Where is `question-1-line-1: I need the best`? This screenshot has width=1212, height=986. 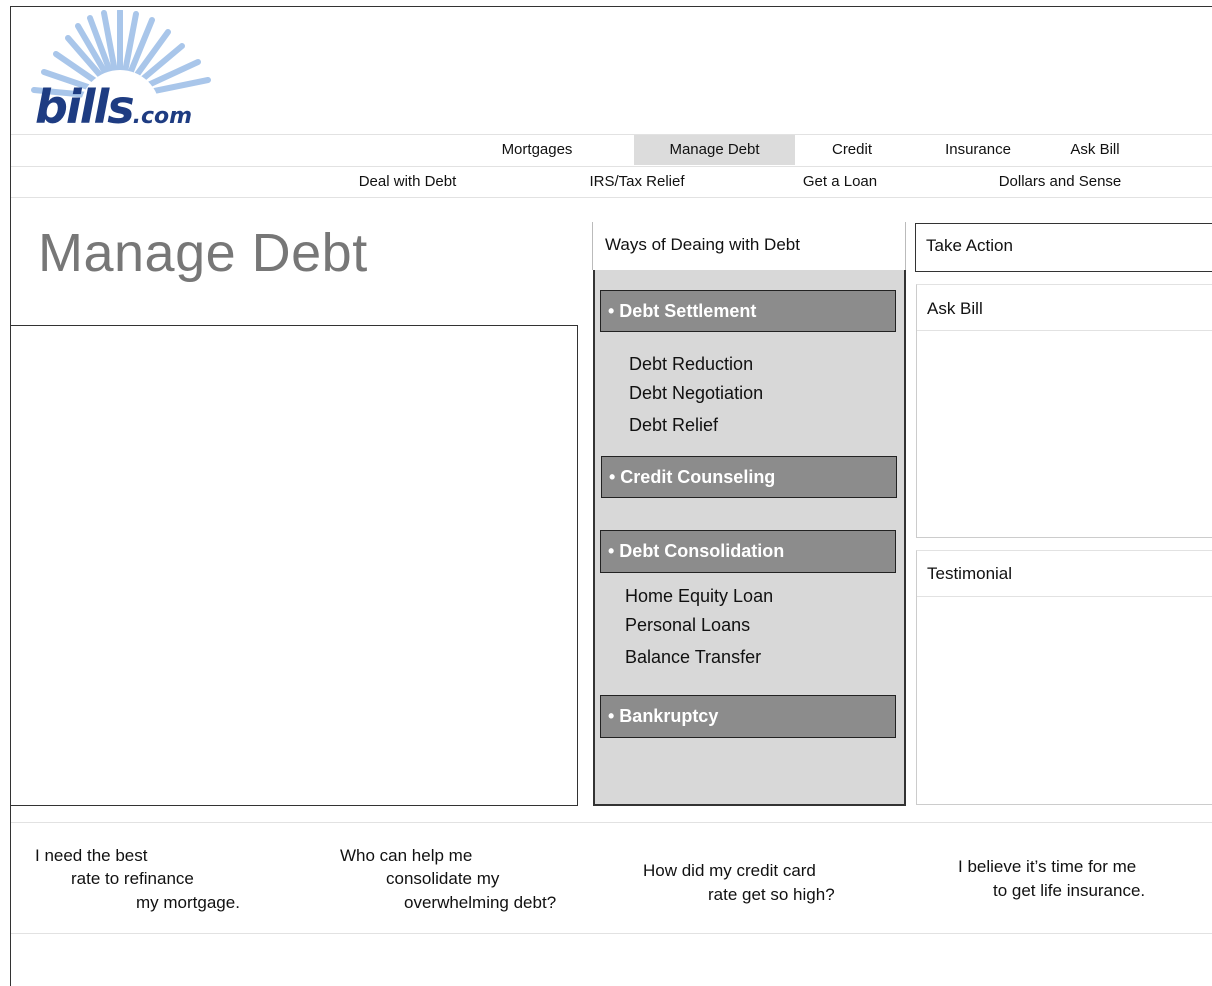
question-1-line-1: I need the best is located at coordinates (91, 856).